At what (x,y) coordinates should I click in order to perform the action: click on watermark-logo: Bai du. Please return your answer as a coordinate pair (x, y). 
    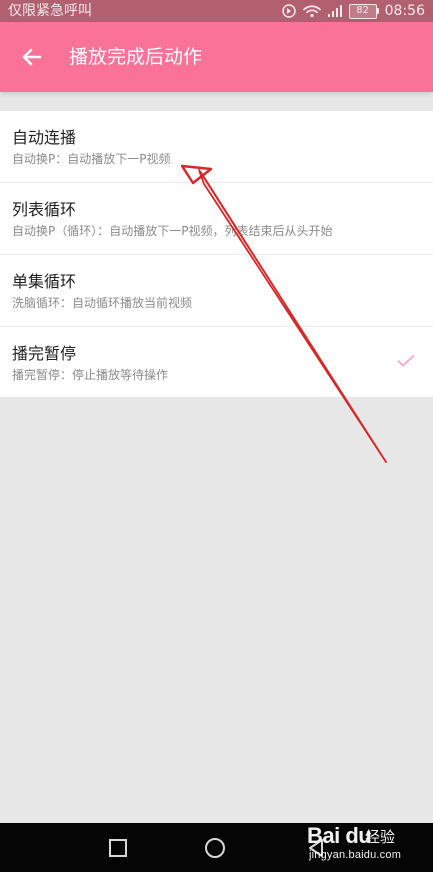
    Looking at the image, I should click on (339, 835).